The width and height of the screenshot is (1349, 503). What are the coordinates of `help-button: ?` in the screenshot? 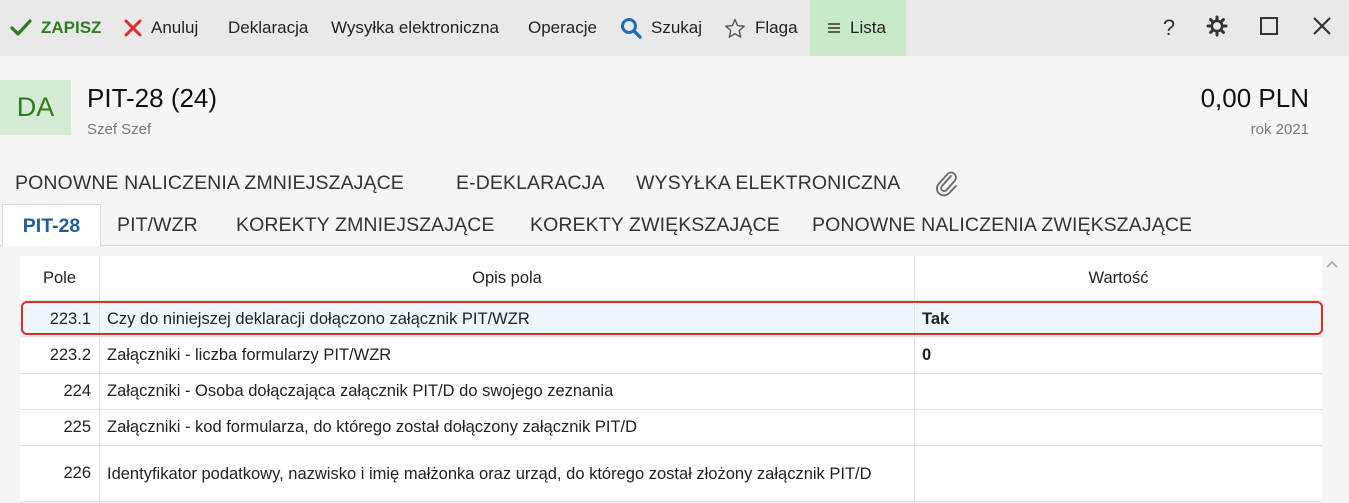 It's located at (1169, 28).